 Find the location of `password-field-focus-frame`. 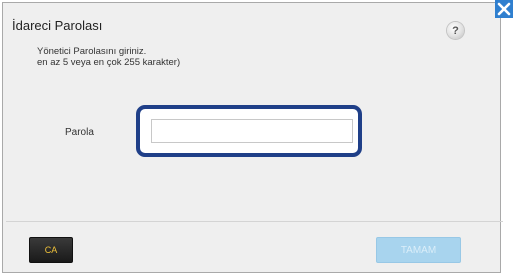

password-field-focus-frame is located at coordinates (249, 131).